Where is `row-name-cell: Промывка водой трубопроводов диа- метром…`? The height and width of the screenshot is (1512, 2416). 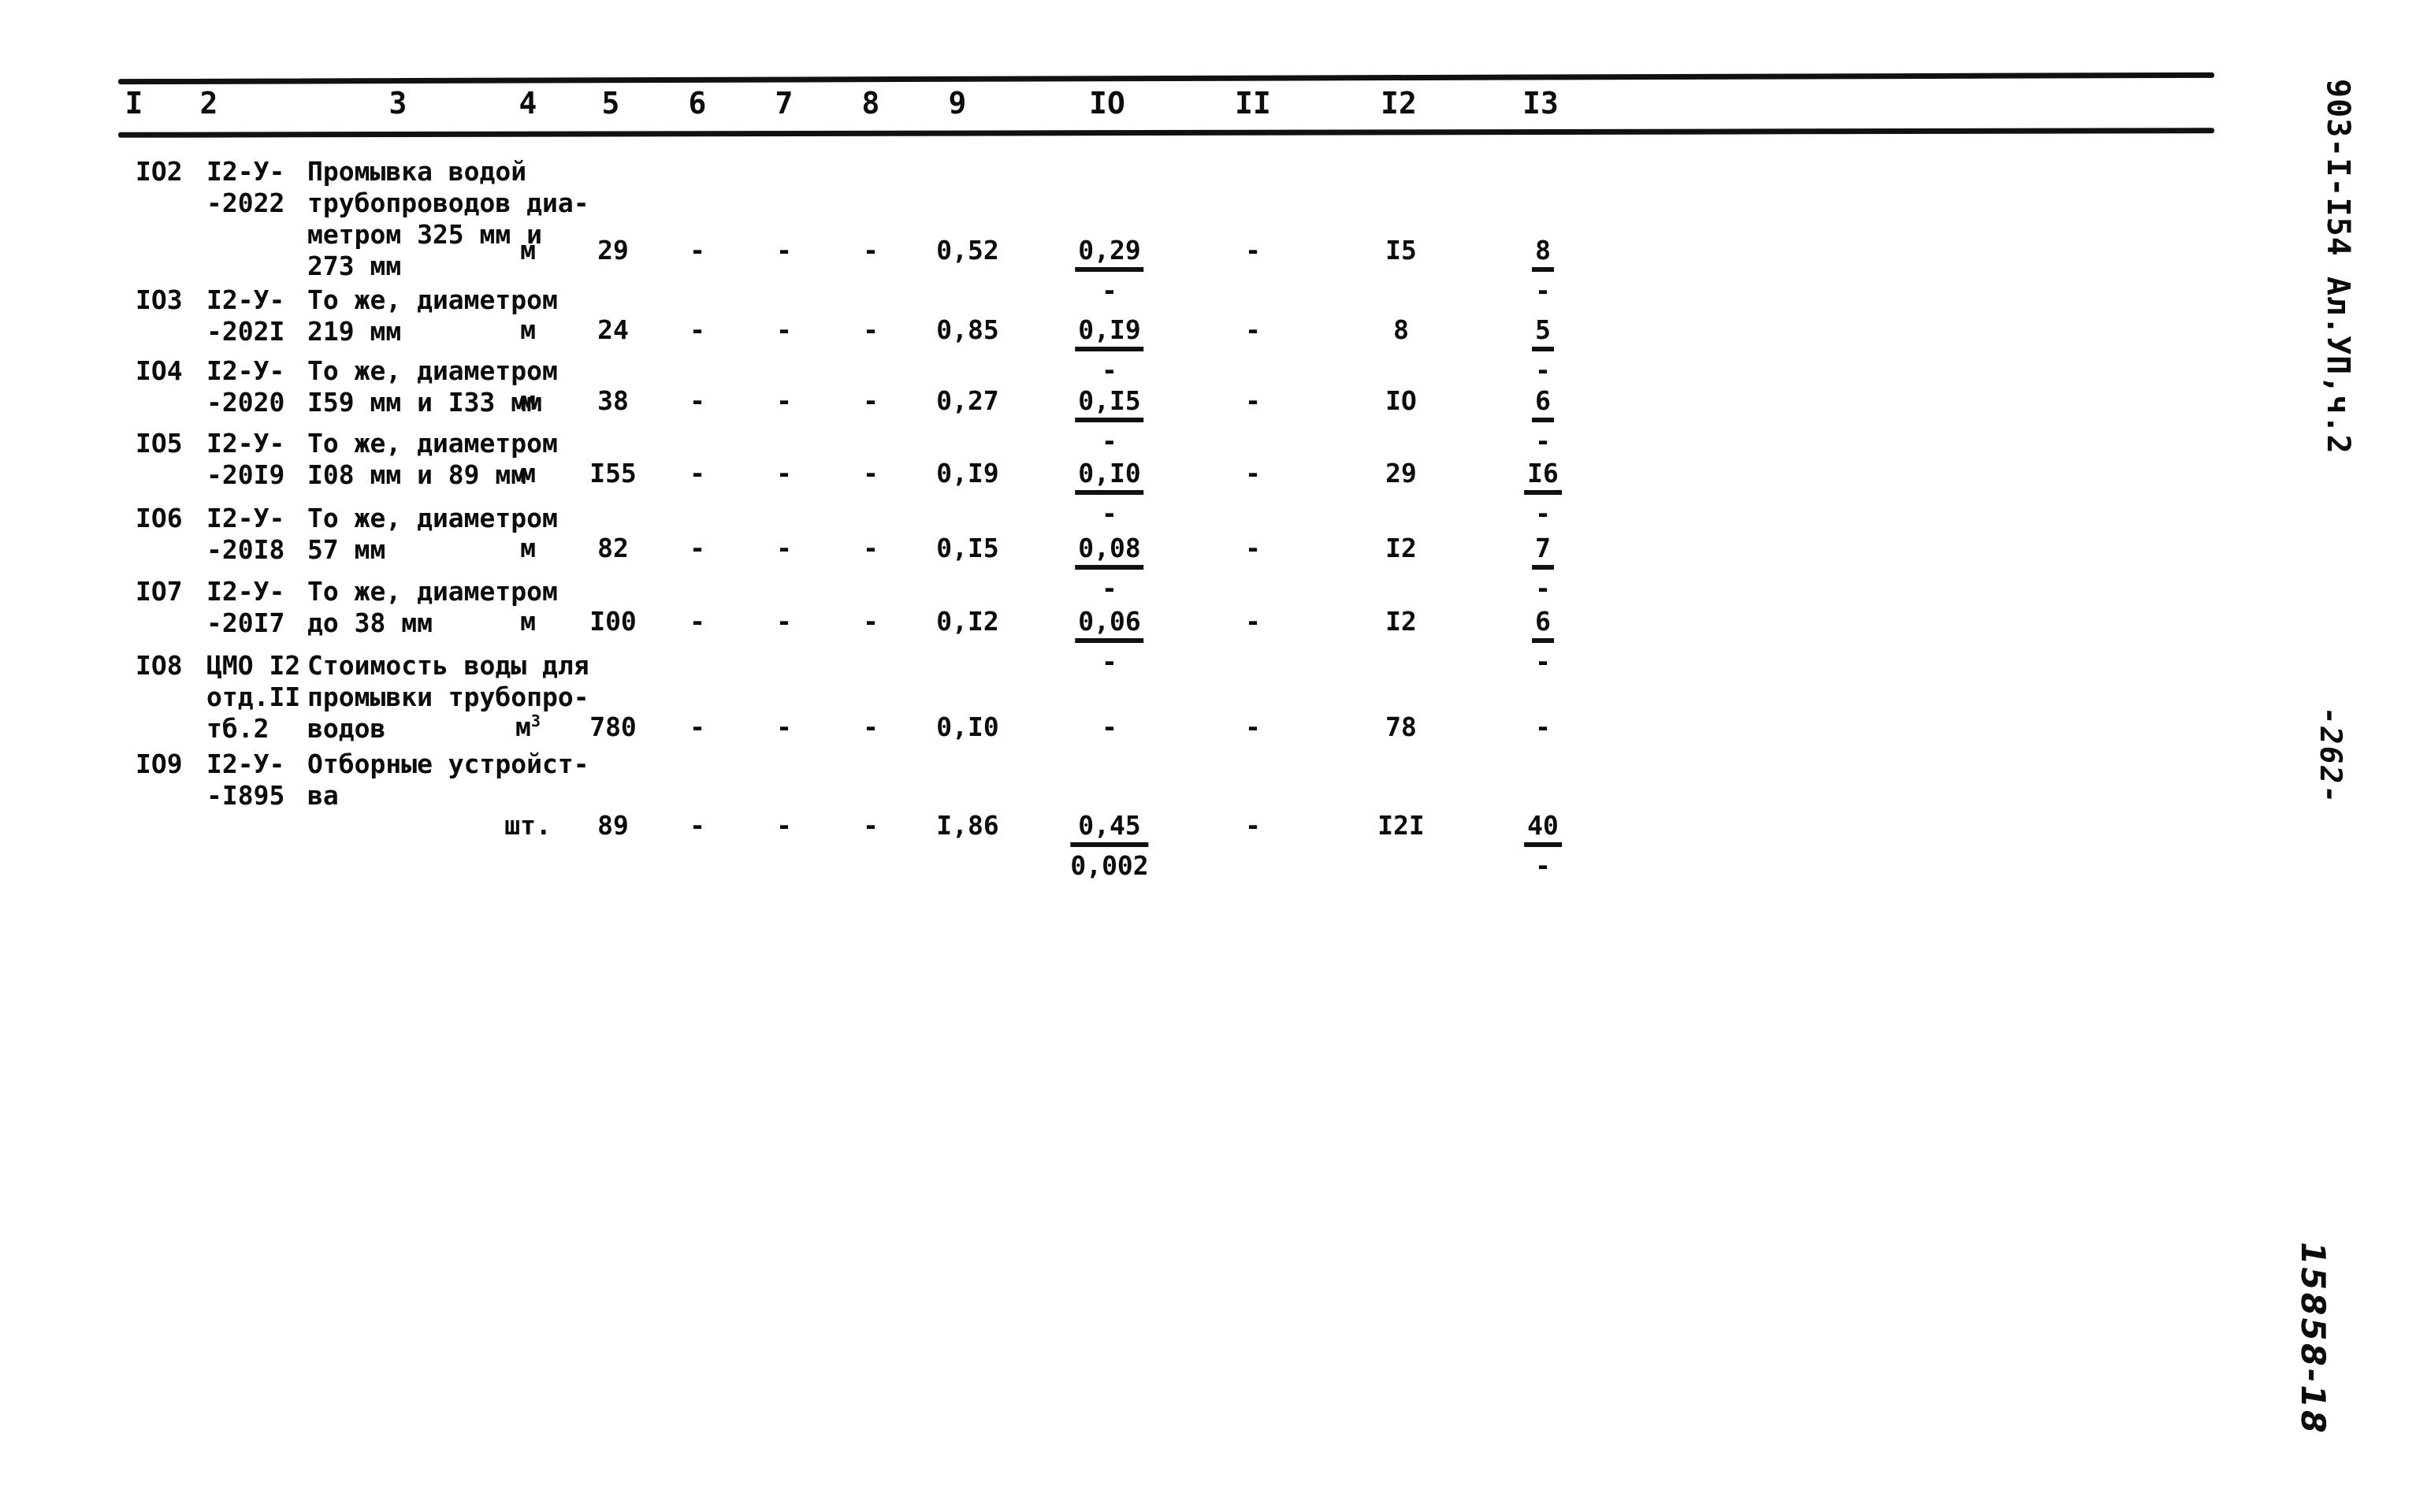 row-name-cell: Промывка водой трубопроводов диа- метром… is located at coordinates (448, 218).